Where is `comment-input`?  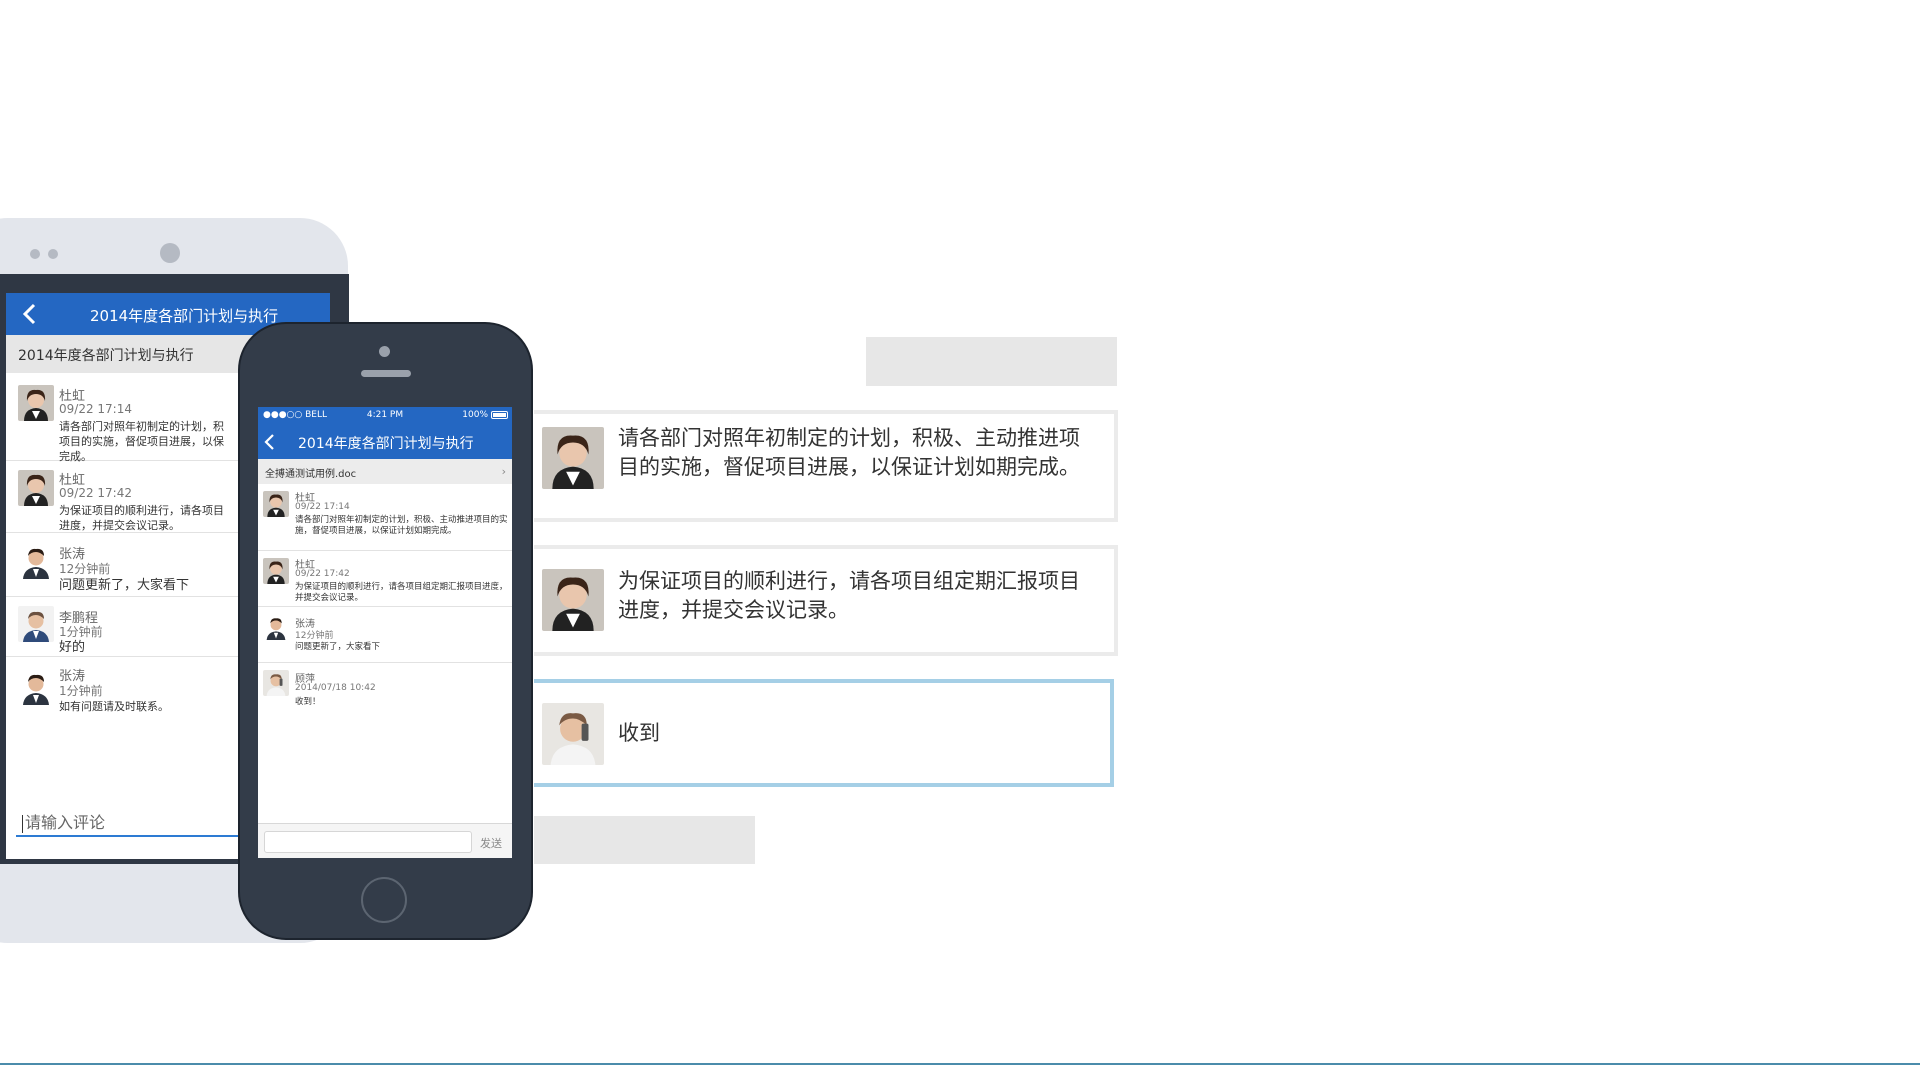
comment-input is located at coordinates (368, 842).